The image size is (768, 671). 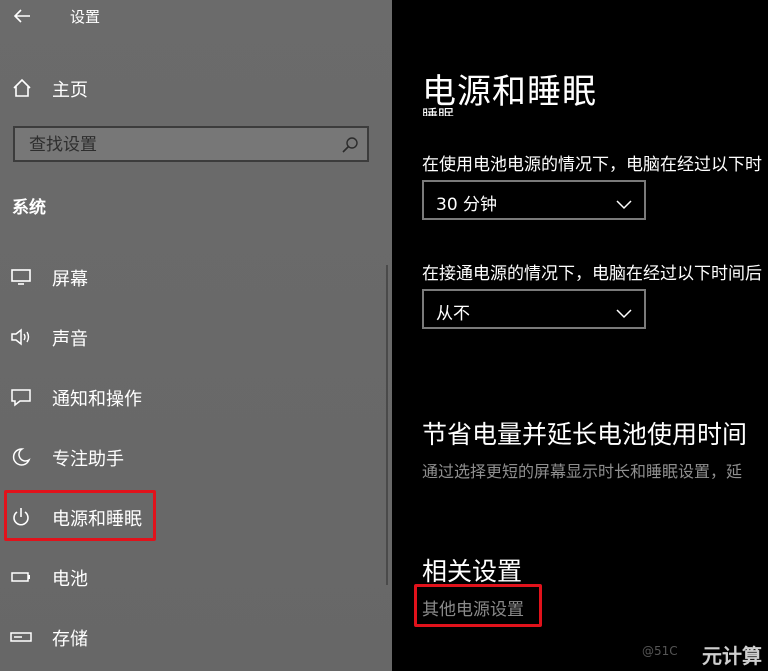 What do you see at coordinates (80, 515) in the screenshot?
I see `selection-highlight-box` at bounding box center [80, 515].